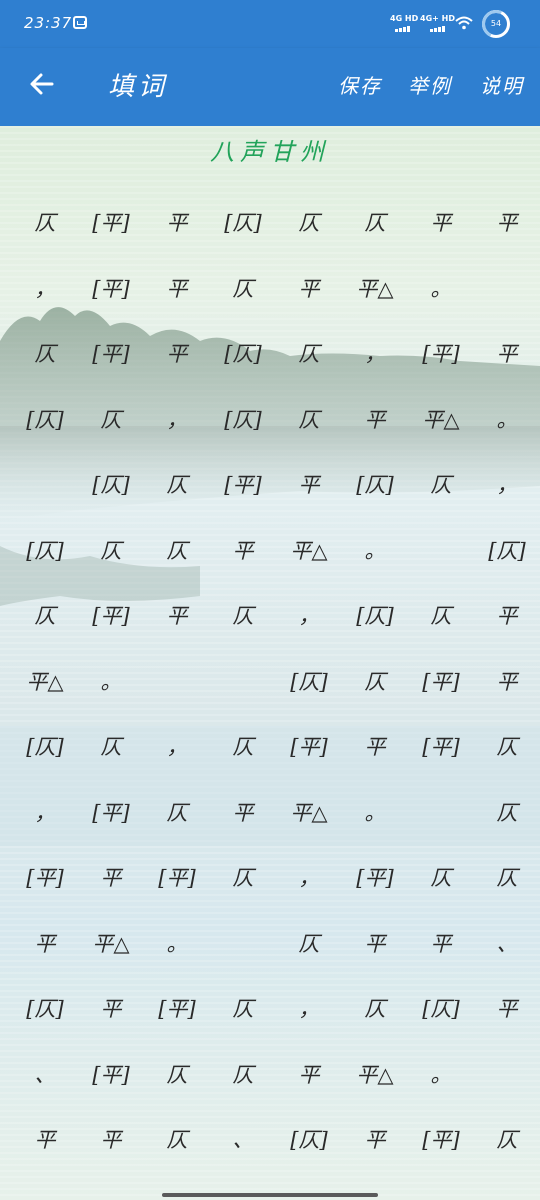 The width and height of the screenshot is (540, 1200). Describe the element at coordinates (360, 84) in the screenshot. I see `save-button: 保存` at that location.